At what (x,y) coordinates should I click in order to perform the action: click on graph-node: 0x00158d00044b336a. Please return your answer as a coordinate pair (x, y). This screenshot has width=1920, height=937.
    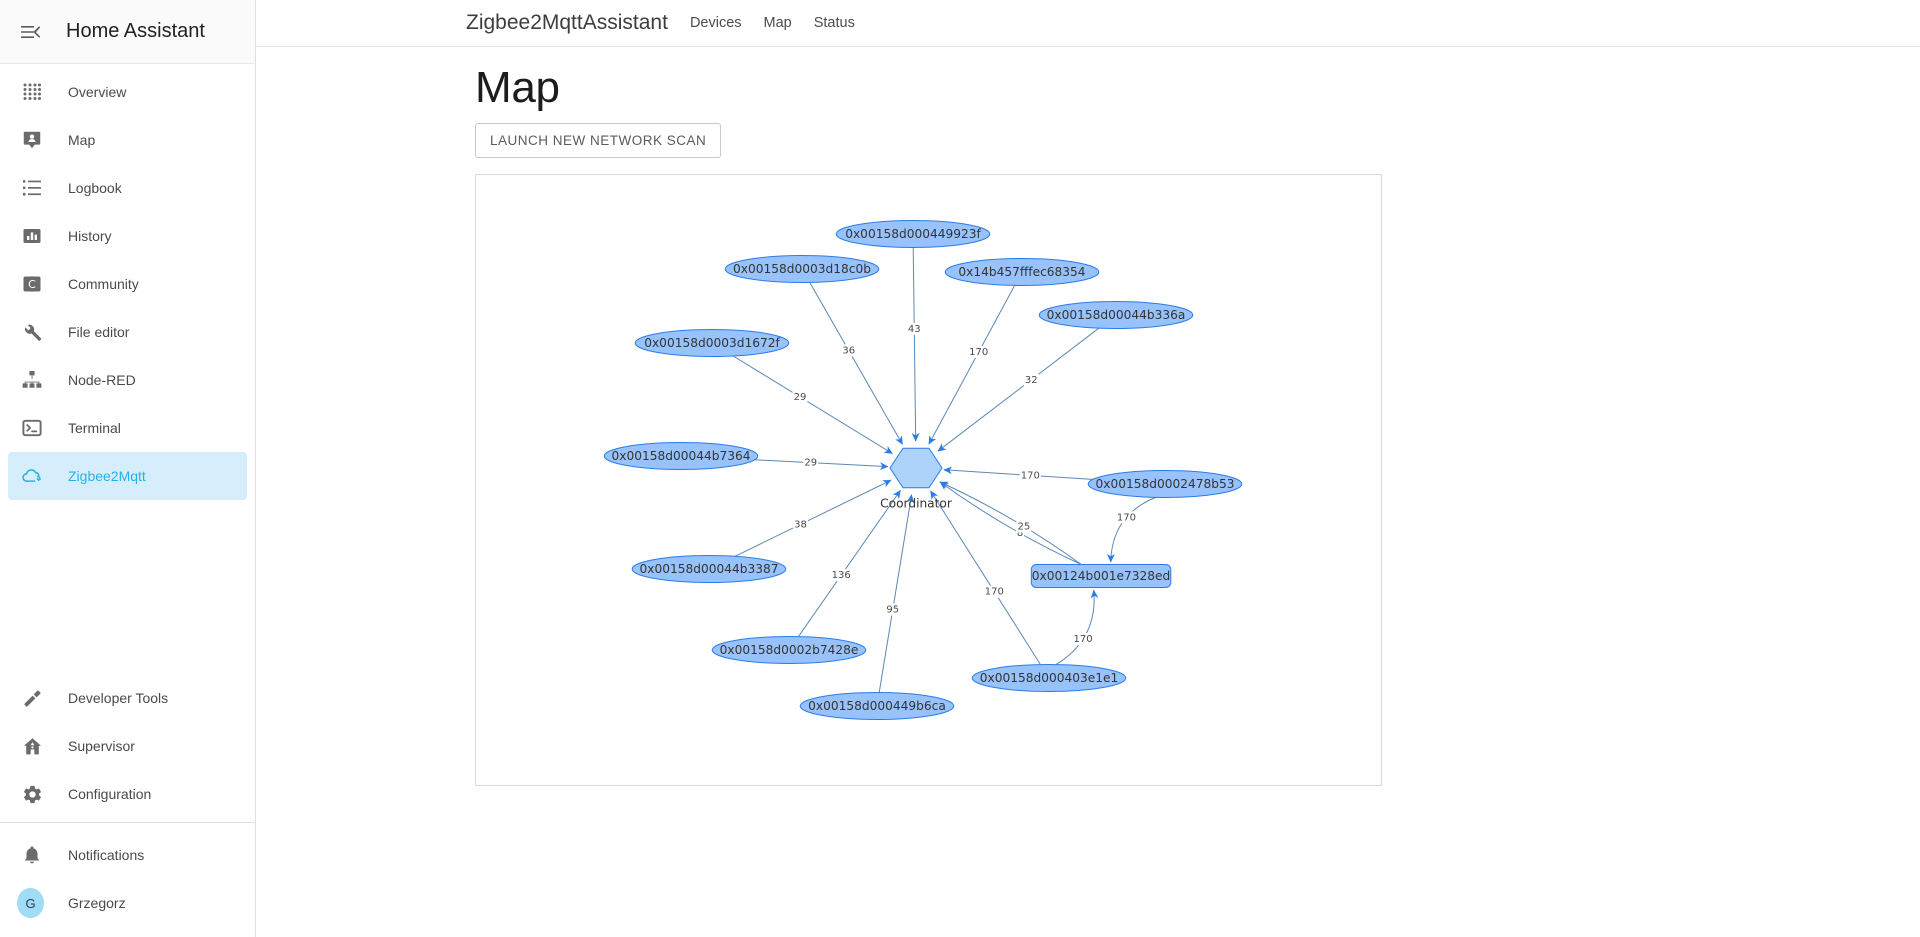
    Looking at the image, I should click on (1116, 315).